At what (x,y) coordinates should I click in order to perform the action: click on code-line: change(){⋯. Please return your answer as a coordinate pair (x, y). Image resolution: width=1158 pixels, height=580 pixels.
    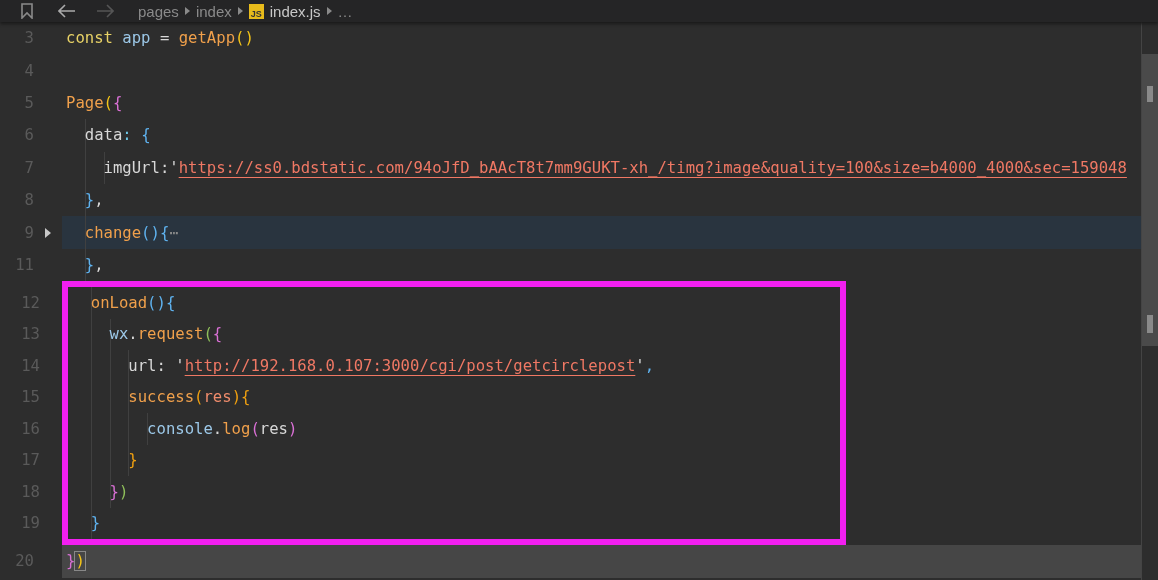
    Looking at the image, I should click on (131, 232).